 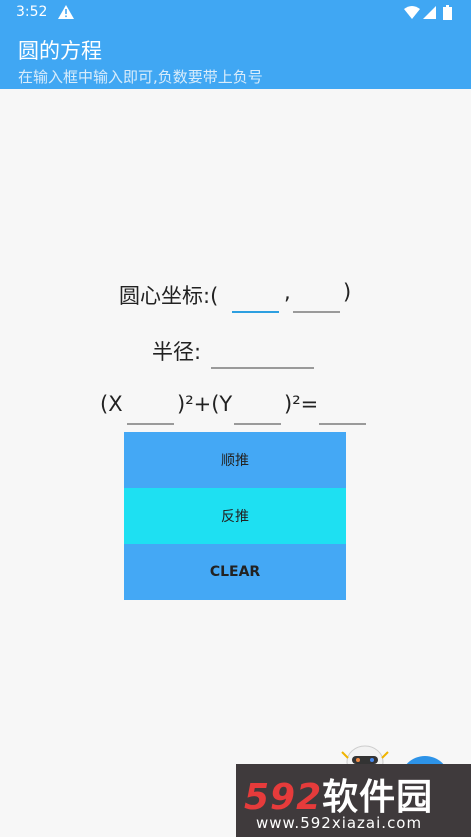 I want to click on app-bar: 圆的方程 在输入框中输入即可,负数要带上负号, so click(x=235, y=57).